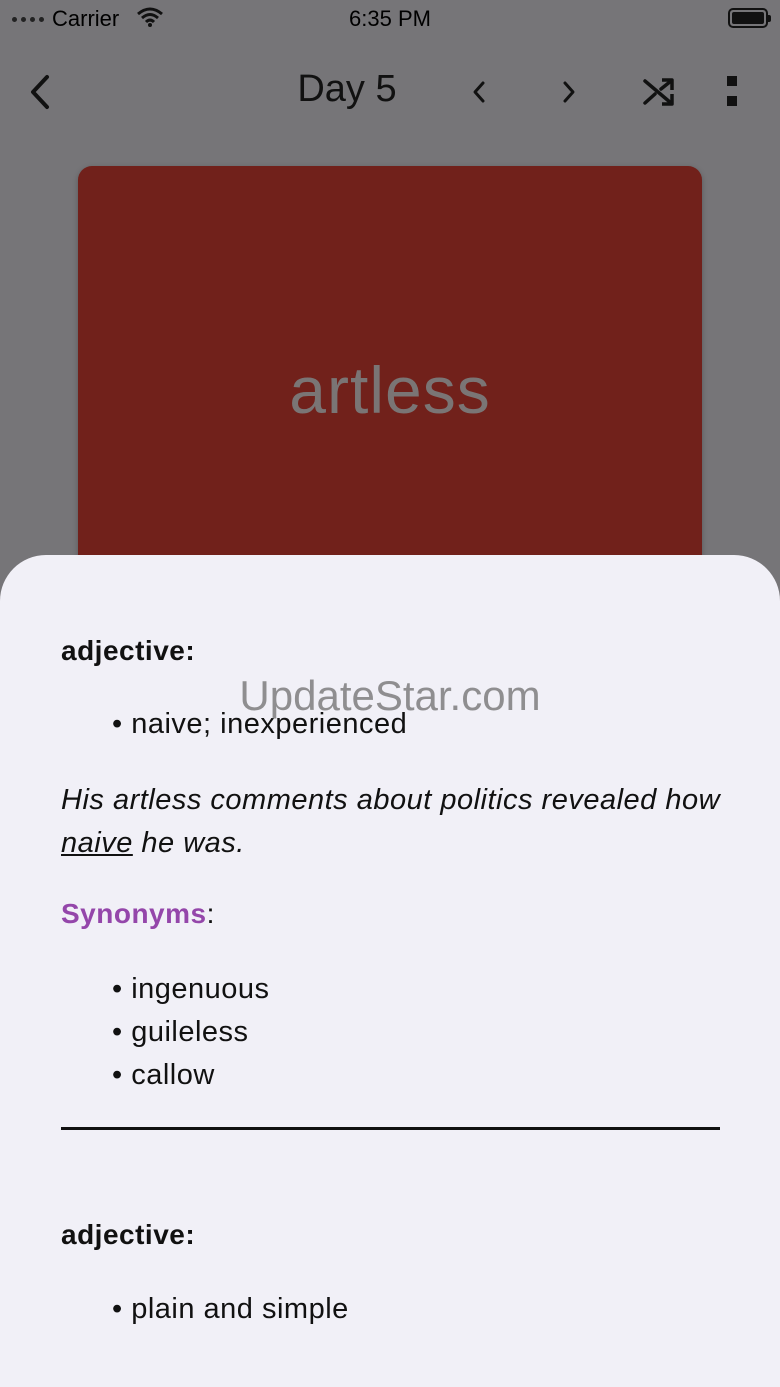 Image resolution: width=780 pixels, height=1387 pixels. What do you see at coordinates (210, 913) in the screenshot?
I see `synonyms-colon: :` at bounding box center [210, 913].